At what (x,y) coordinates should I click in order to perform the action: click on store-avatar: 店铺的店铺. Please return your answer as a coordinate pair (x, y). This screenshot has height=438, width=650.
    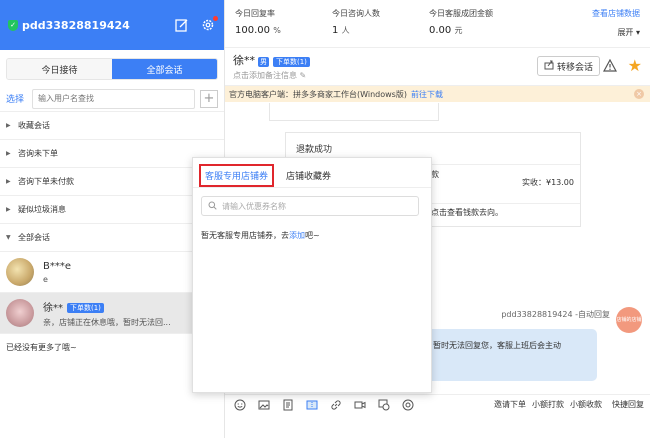
    Looking at the image, I should click on (629, 320).